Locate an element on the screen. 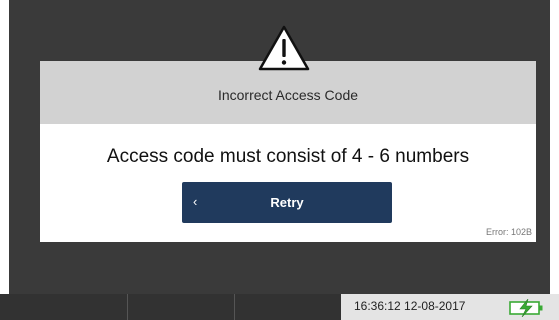 Image resolution: width=559 pixels, height=320 pixels. retry-label: Retry is located at coordinates (287, 202).